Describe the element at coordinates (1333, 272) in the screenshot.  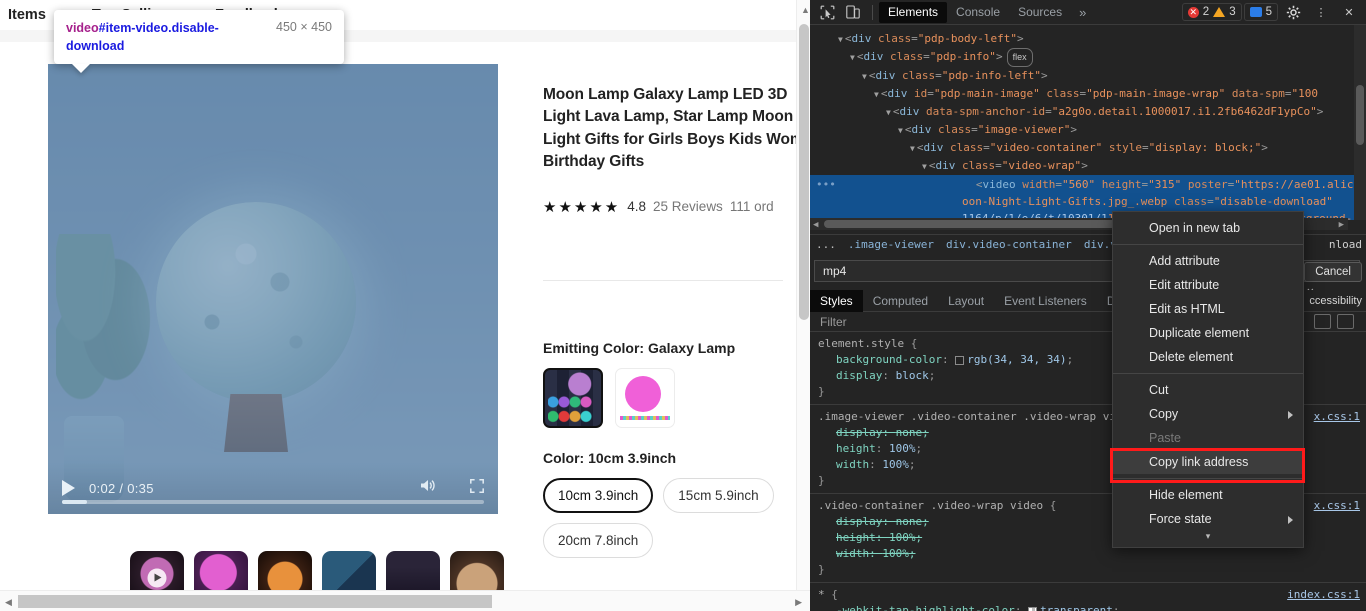
I see `search-cancel-button: Cancel` at that location.